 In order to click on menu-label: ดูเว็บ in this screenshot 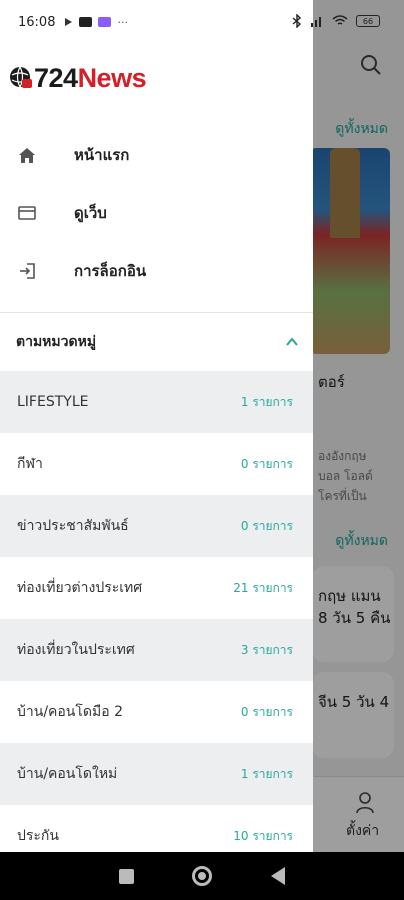, I will do `click(90, 213)`.